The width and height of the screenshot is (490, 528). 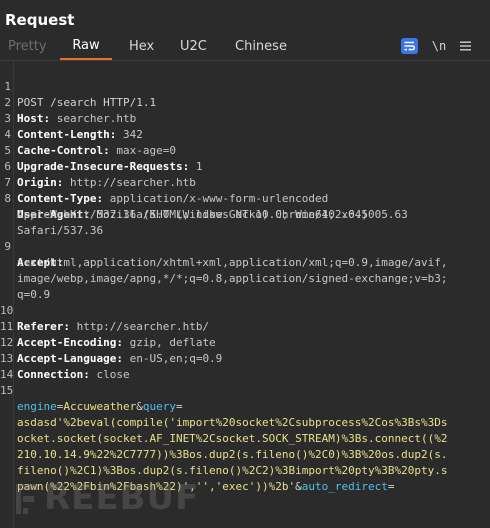 What do you see at coordinates (245, 382) in the screenshot?
I see `code-line-empty: 15` at bounding box center [245, 382].